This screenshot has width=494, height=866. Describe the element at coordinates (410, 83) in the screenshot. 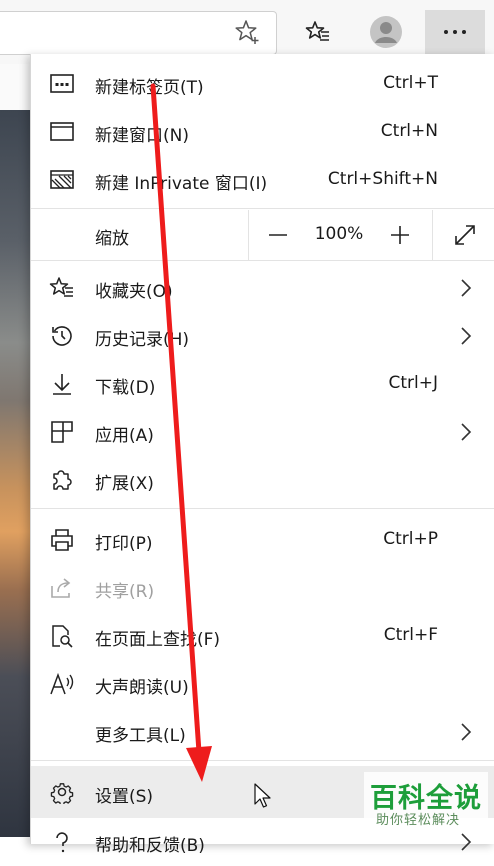

I see `menu-item-shortcut: Ctrl+T` at that location.